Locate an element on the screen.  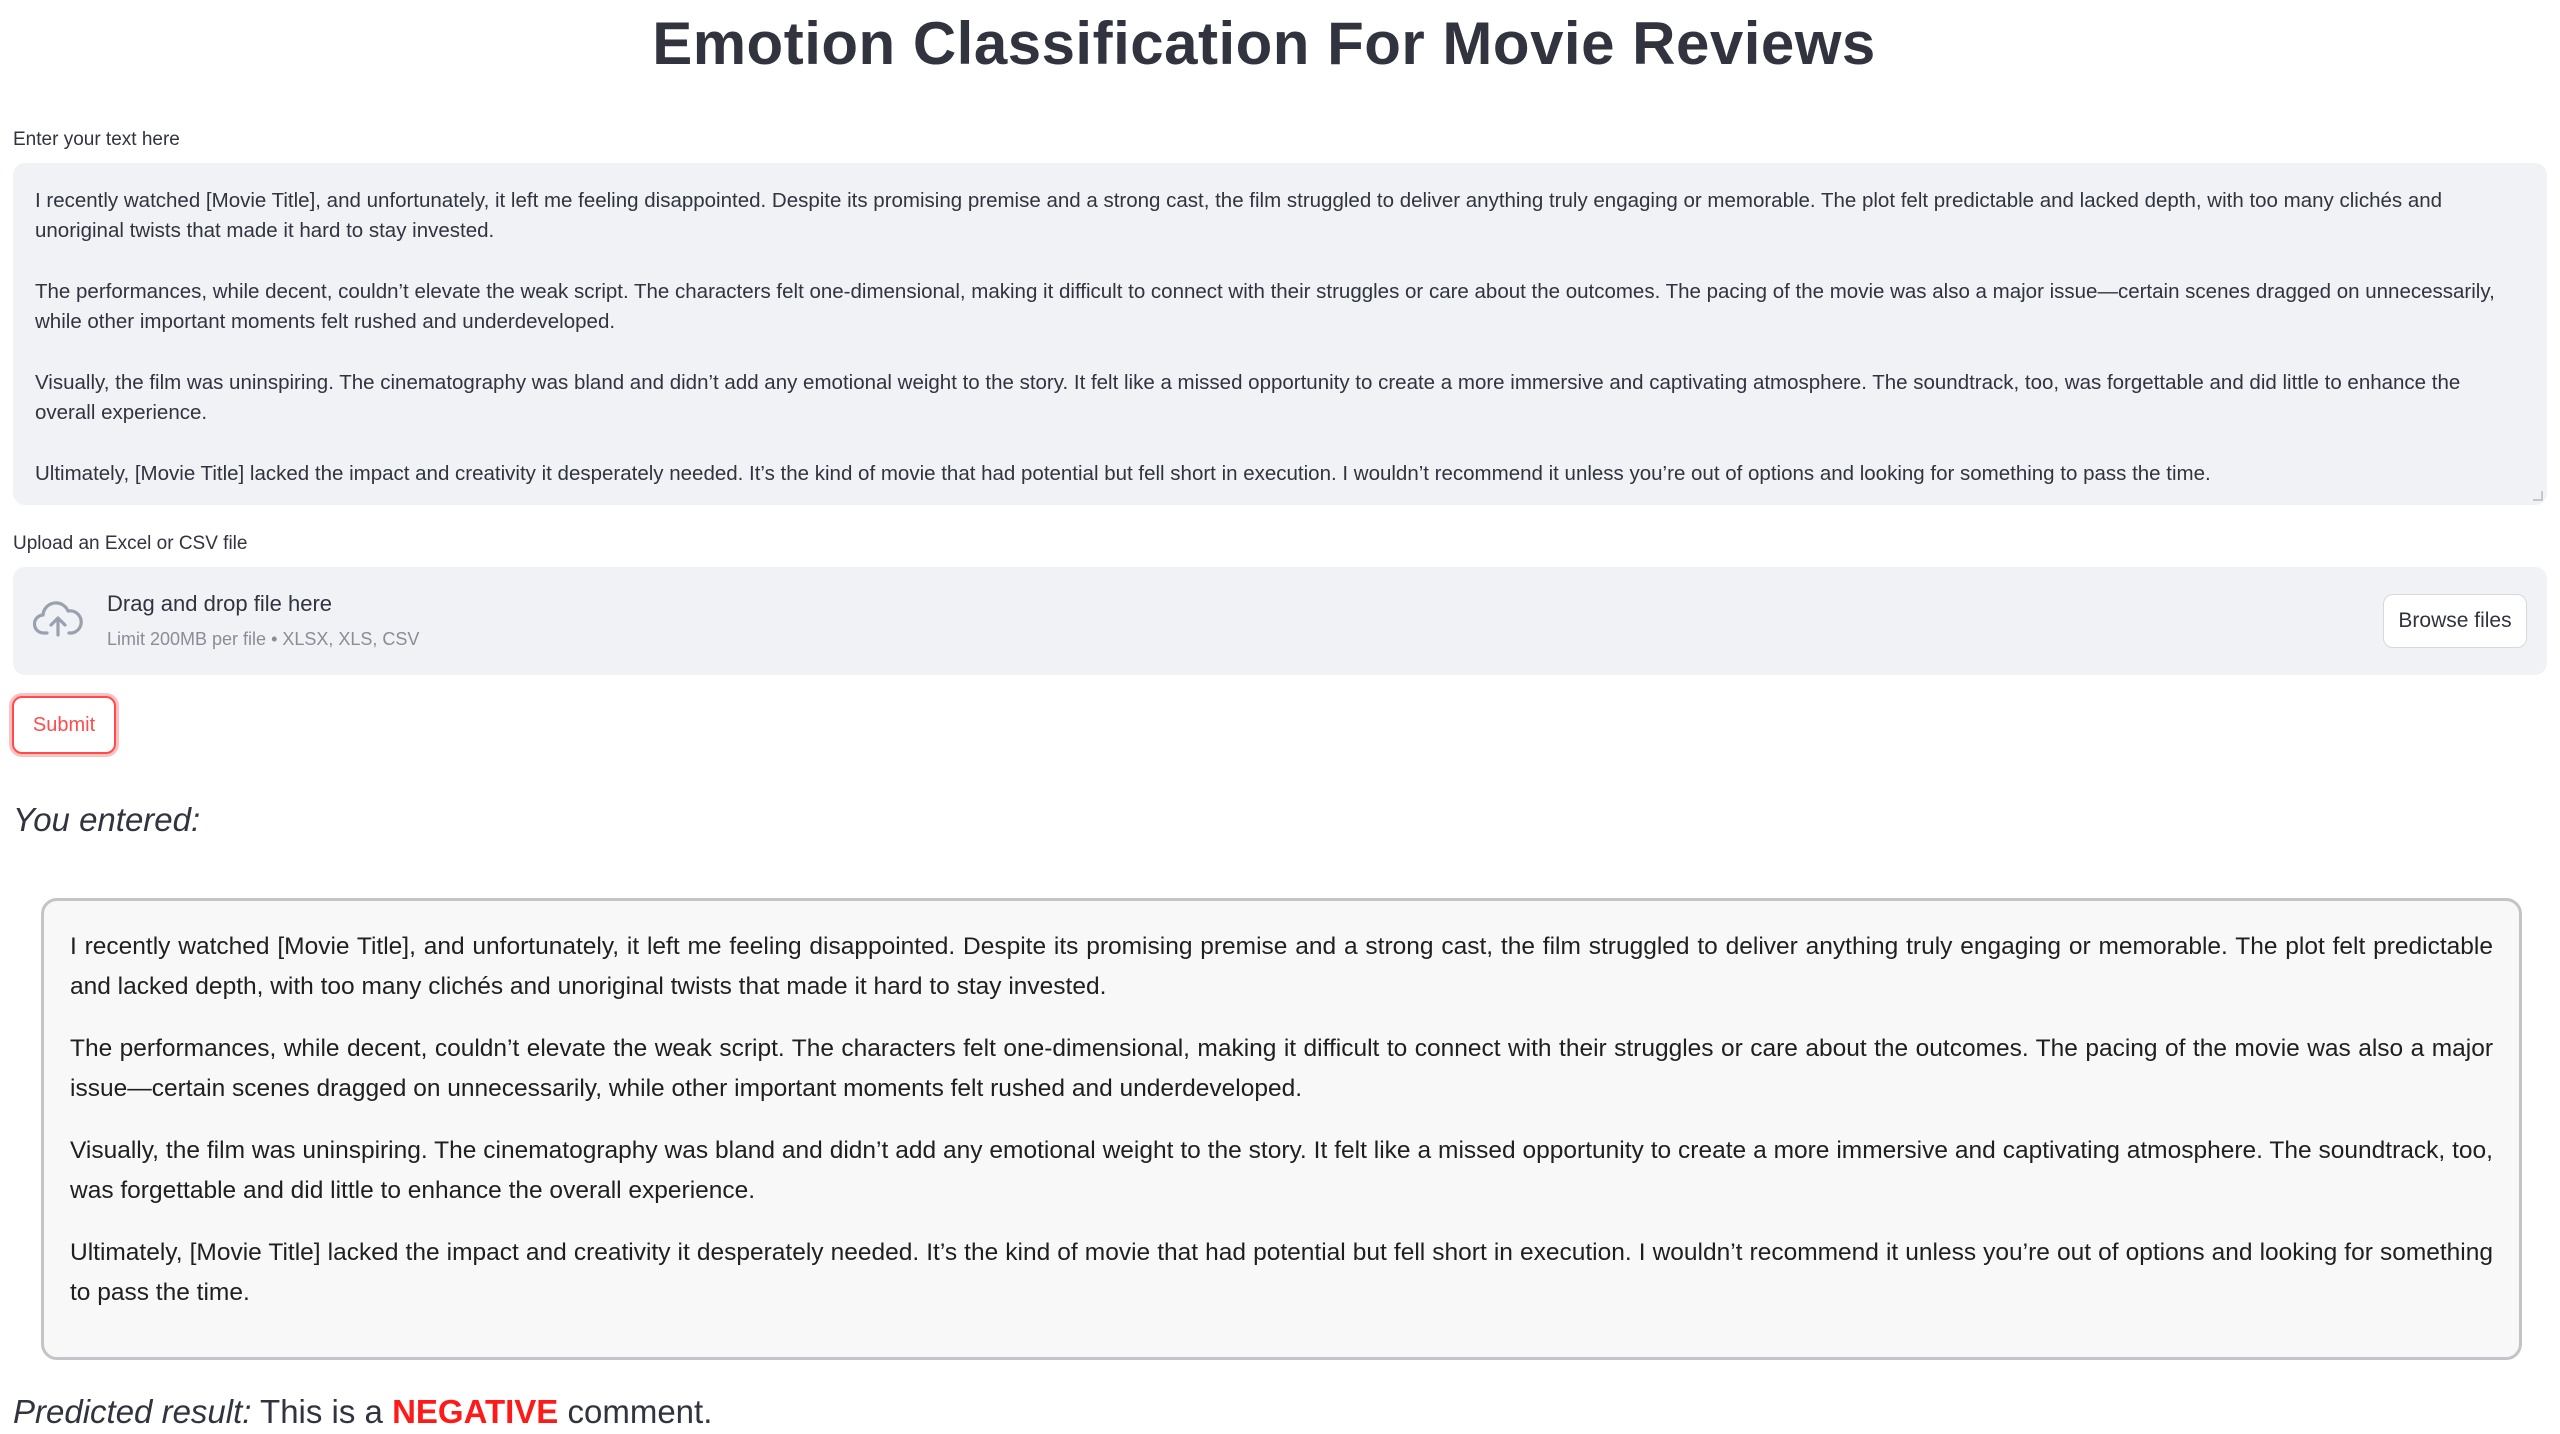
file-upload-label: Upload an Excel or CSV file is located at coordinates (130, 543).